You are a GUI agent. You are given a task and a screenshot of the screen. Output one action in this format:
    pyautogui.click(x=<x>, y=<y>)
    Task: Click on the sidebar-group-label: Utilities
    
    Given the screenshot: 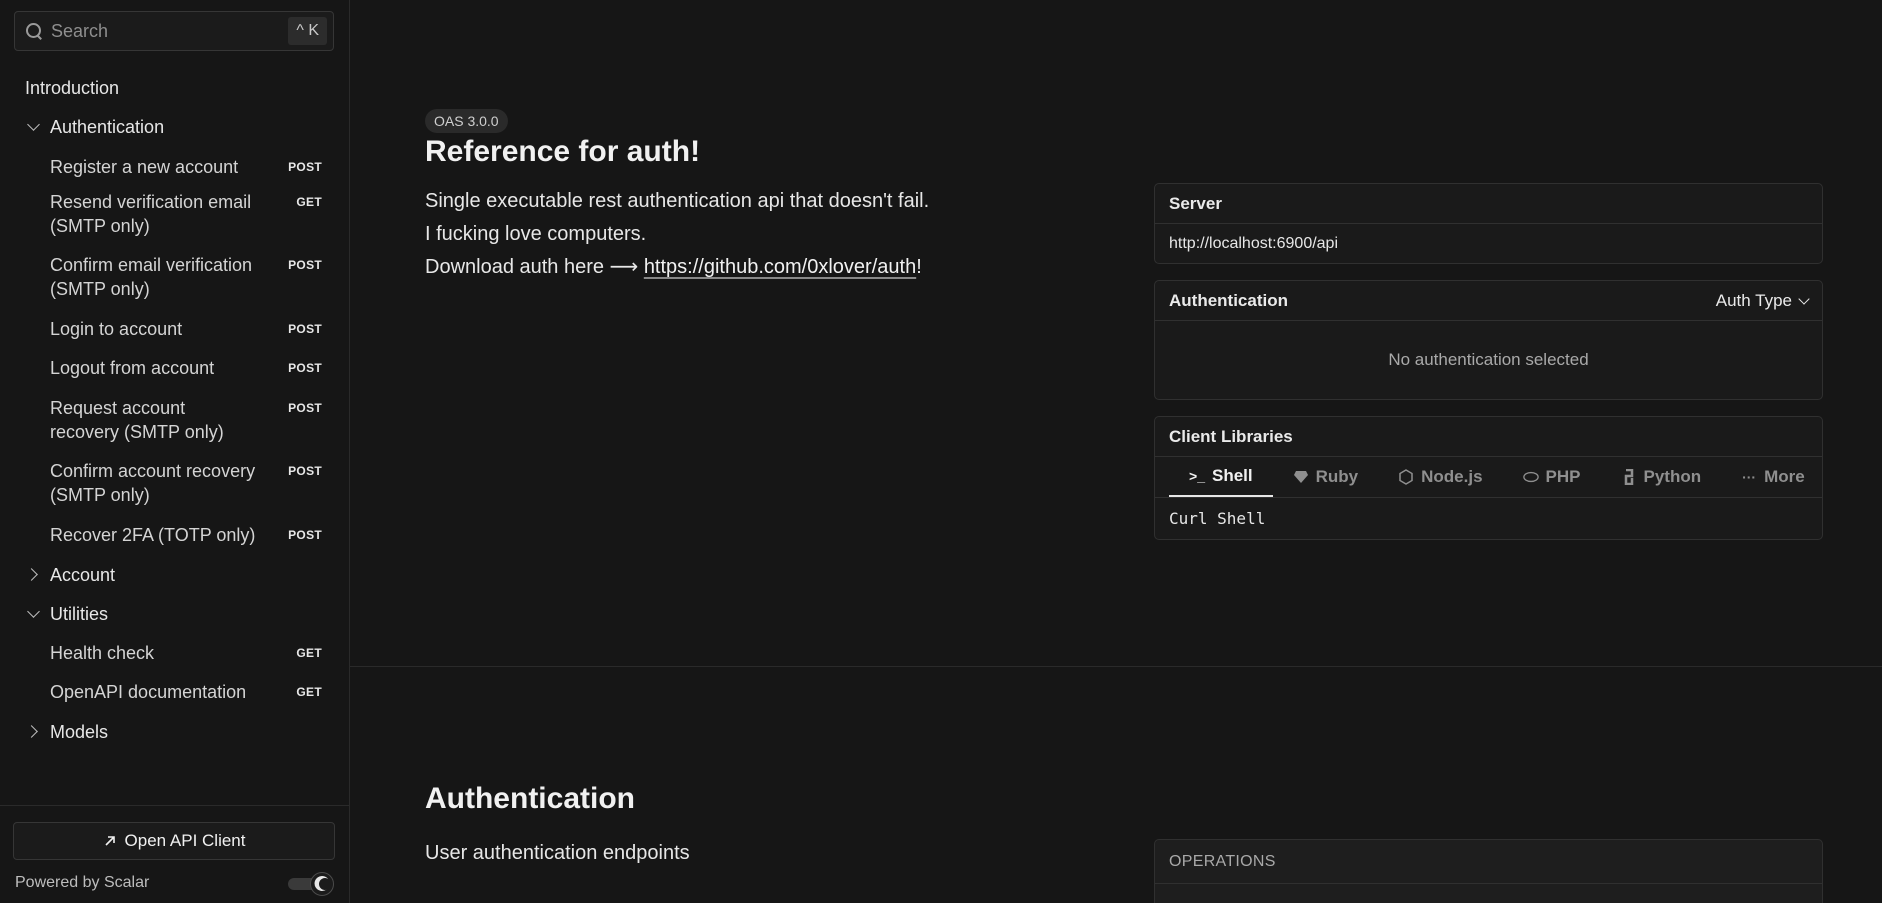 What is the action you would take?
    pyautogui.click(x=79, y=614)
    